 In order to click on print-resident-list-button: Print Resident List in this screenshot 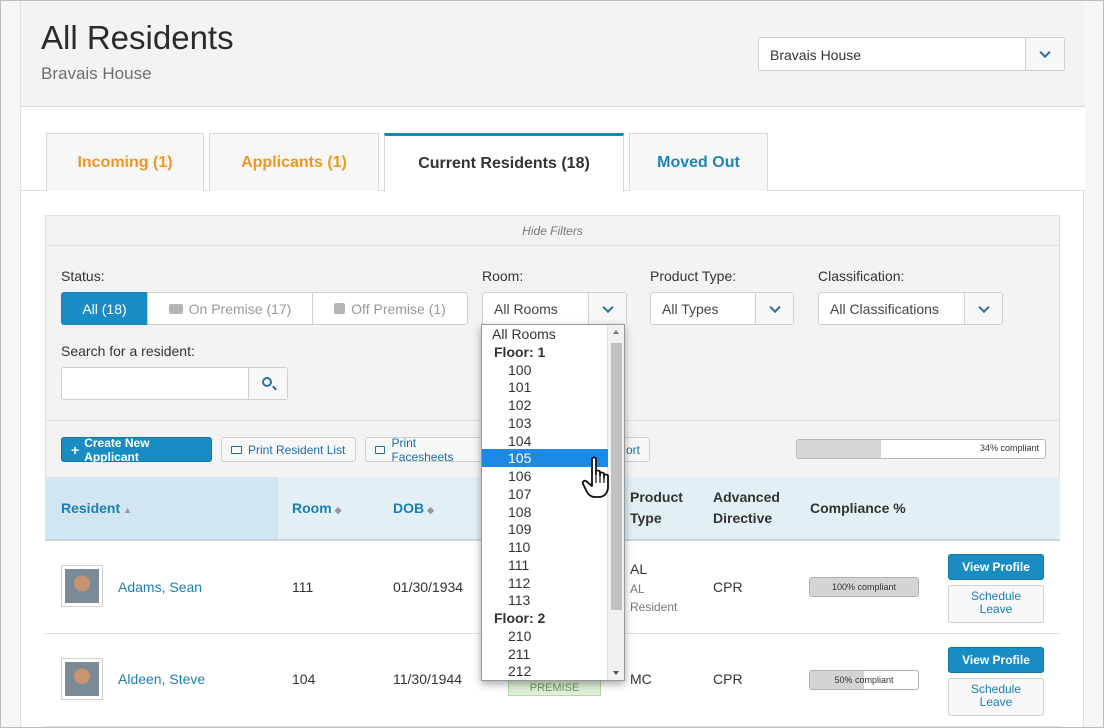, I will do `click(288, 449)`.